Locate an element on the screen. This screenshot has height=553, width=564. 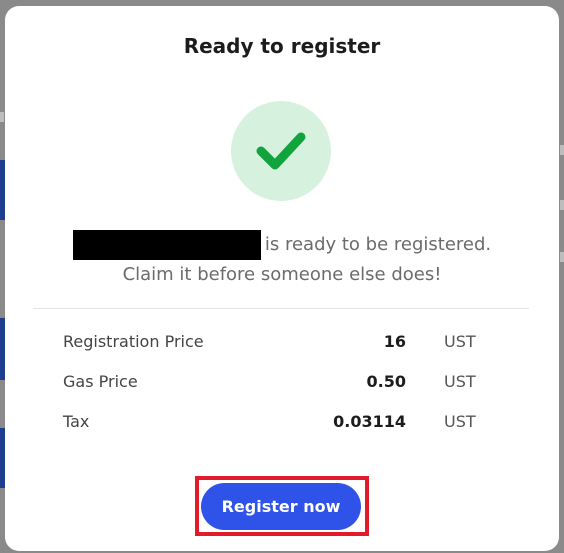
divider is located at coordinates (281, 308).